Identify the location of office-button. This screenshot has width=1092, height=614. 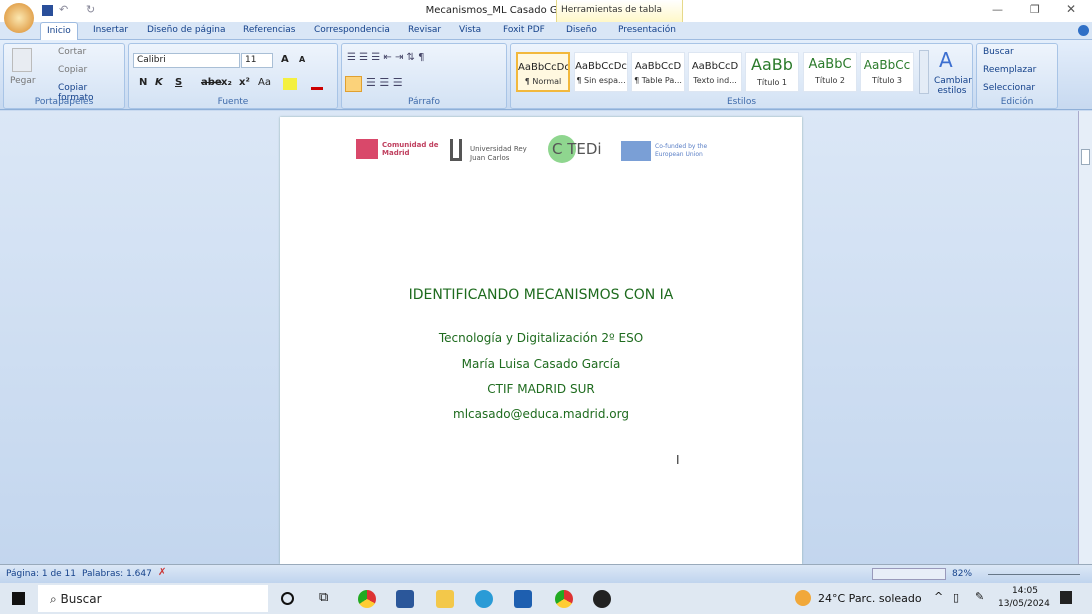
(19, 18).